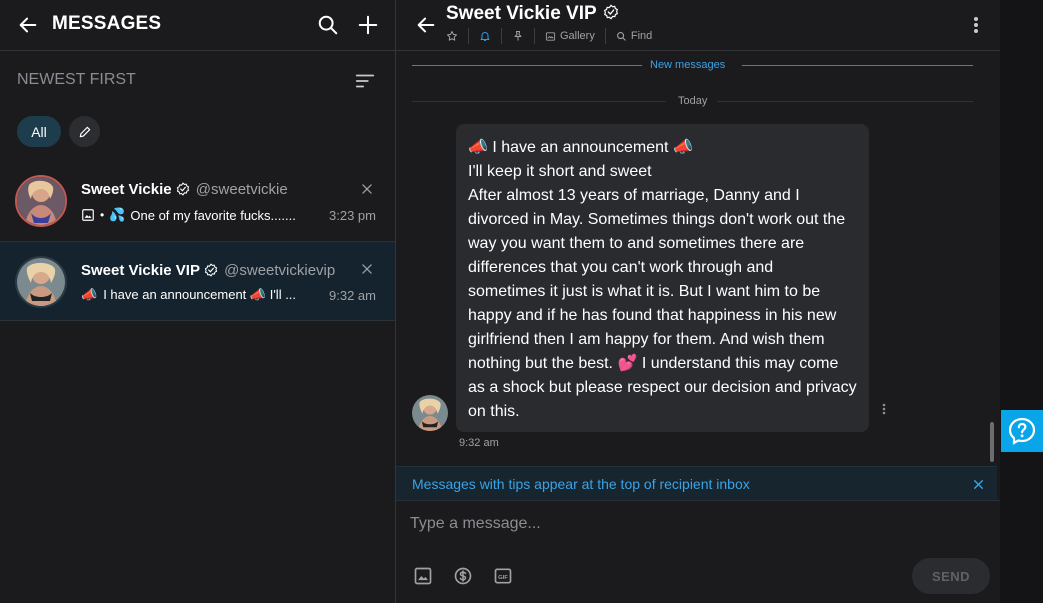 Image resolution: width=1043 pixels, height=603 pixels. I want to click on message-time: 9:32 am, so click(479, 443).